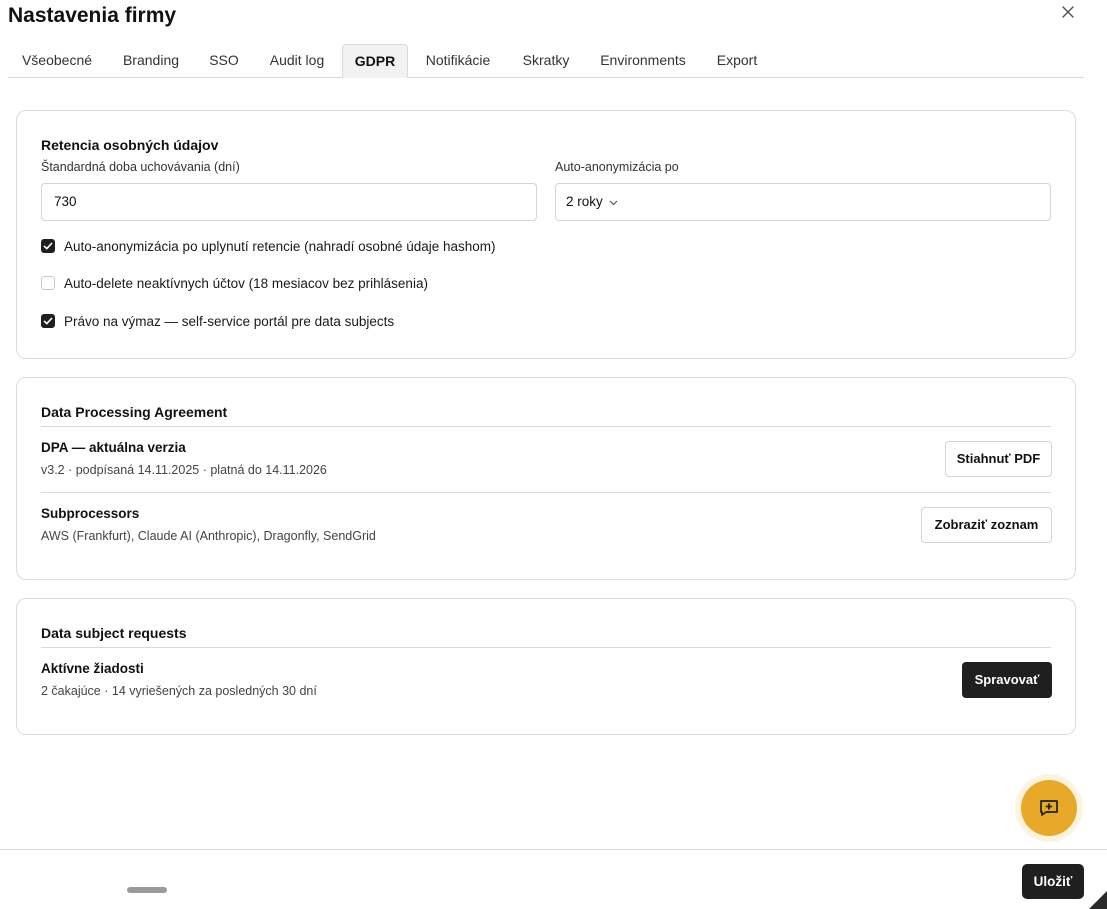  I want to click on close-button, so click(1068, 12).